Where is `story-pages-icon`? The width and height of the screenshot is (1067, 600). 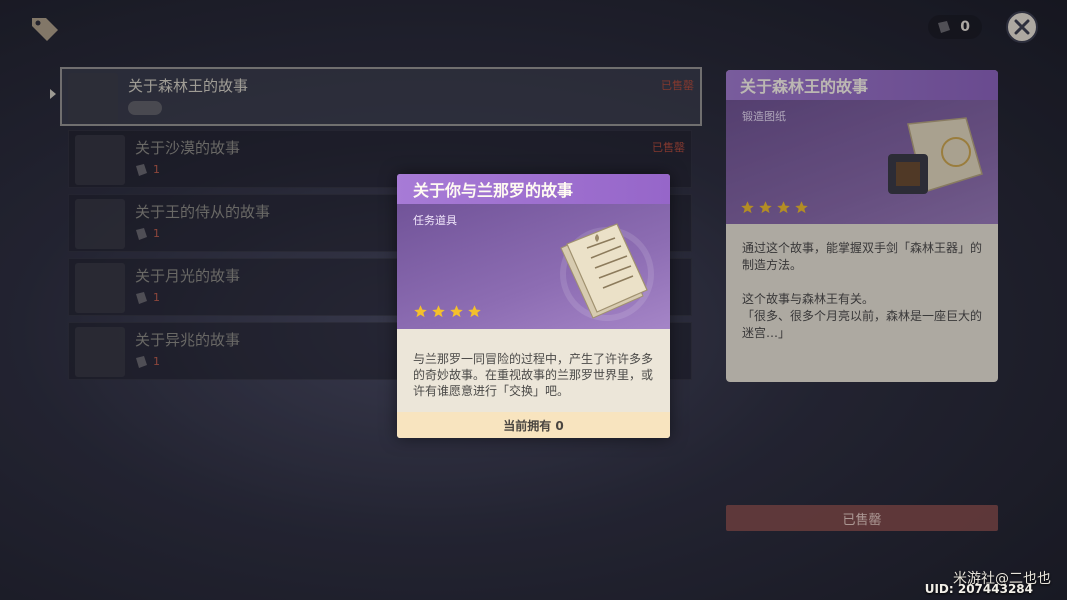
story-pages-icon is located at coordinates (607, 272).